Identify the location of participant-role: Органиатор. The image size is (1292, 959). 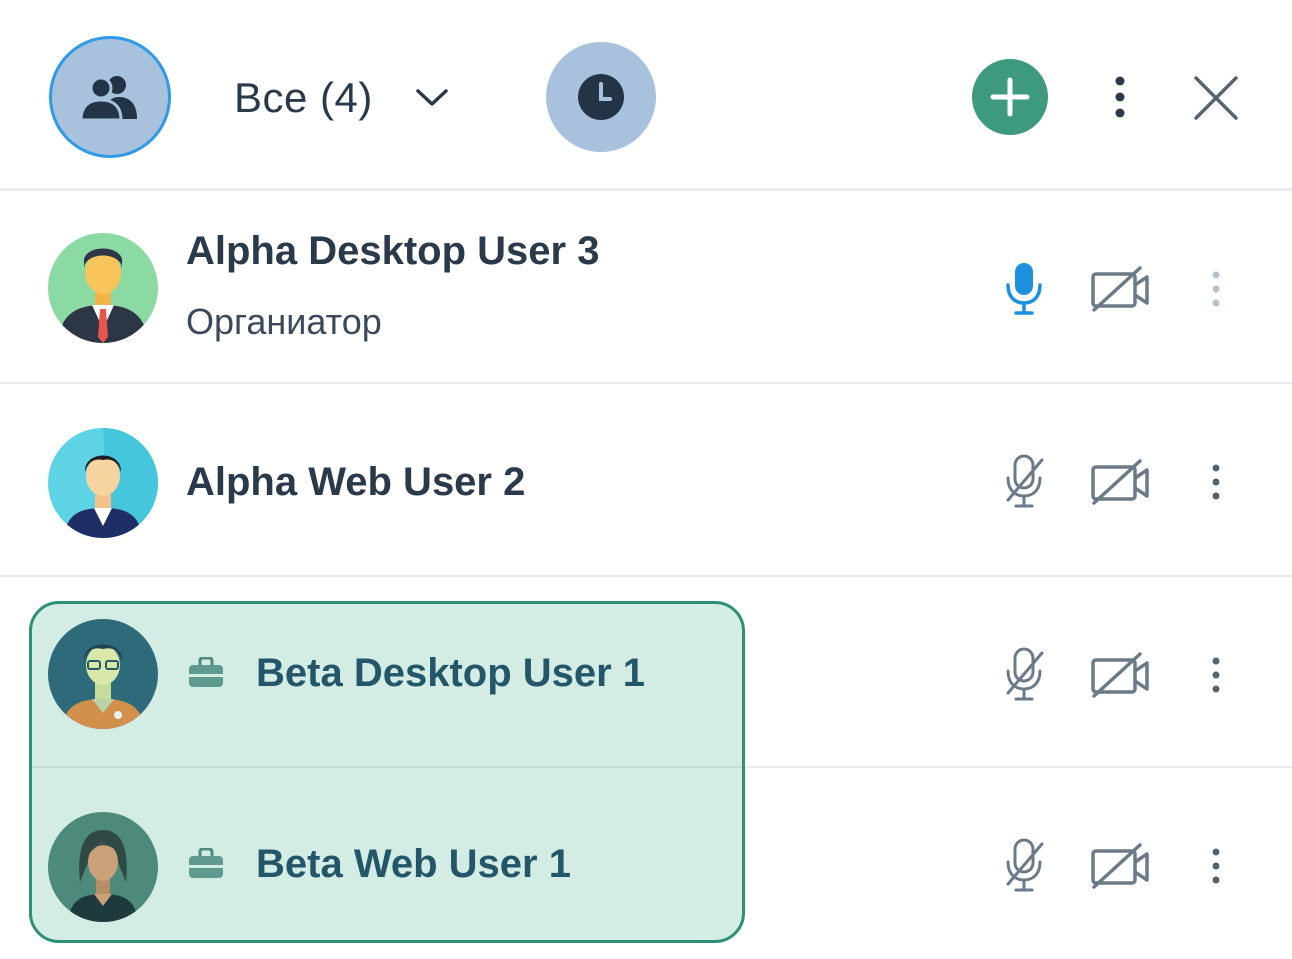
(284, 321).